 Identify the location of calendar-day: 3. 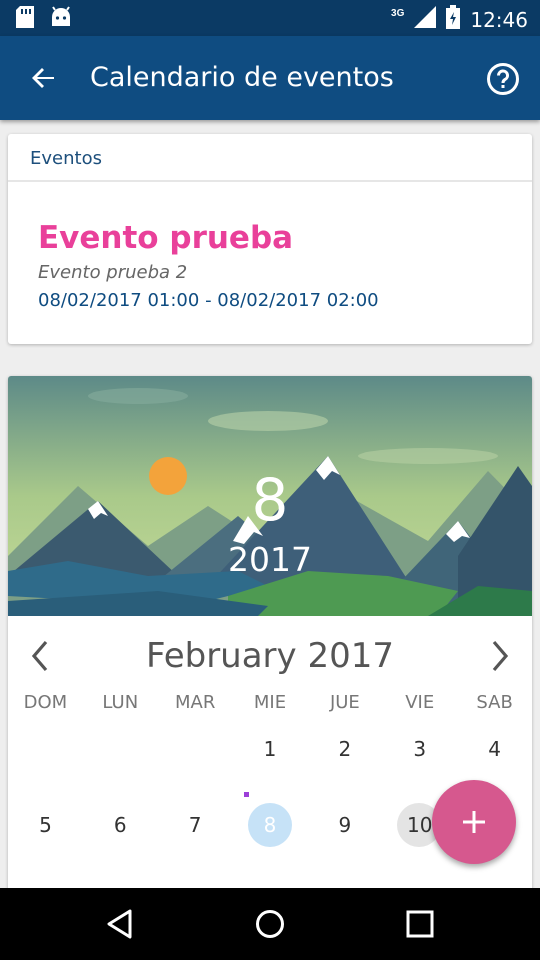
(419, 760).